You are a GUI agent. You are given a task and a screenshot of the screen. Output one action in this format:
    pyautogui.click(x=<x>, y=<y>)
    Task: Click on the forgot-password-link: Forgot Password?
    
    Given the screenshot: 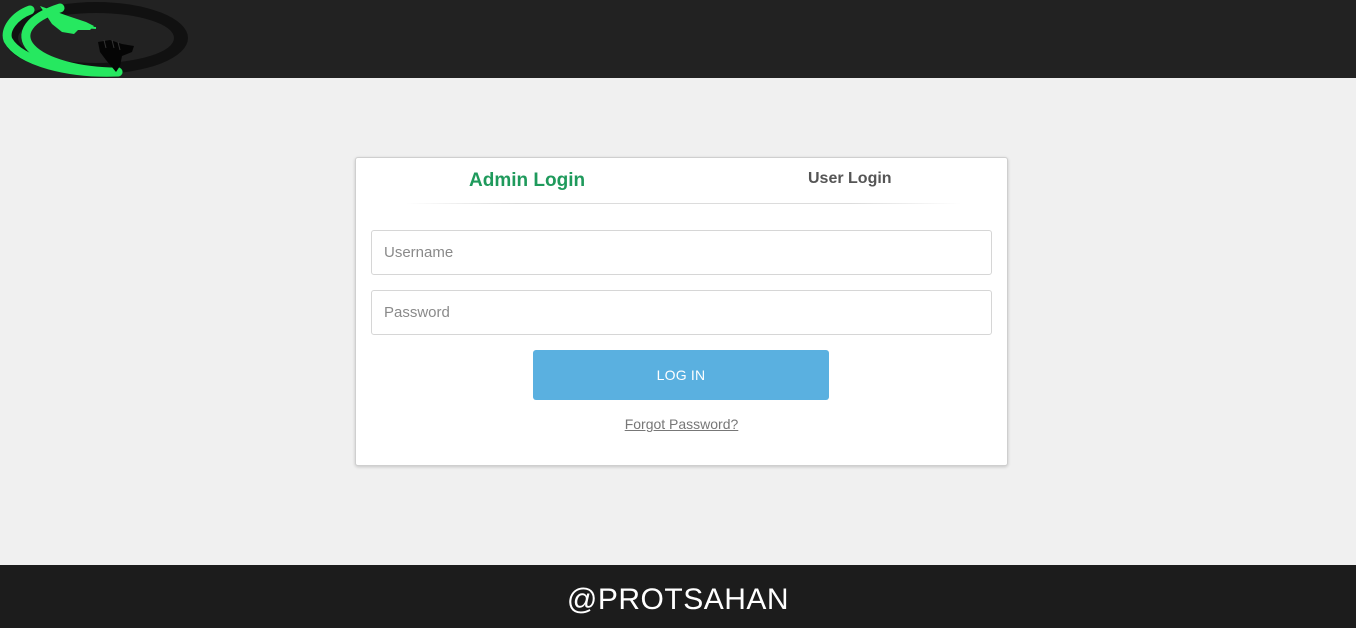 What is the action you would take?
    pyautogui.click(x=681, y=424)
    